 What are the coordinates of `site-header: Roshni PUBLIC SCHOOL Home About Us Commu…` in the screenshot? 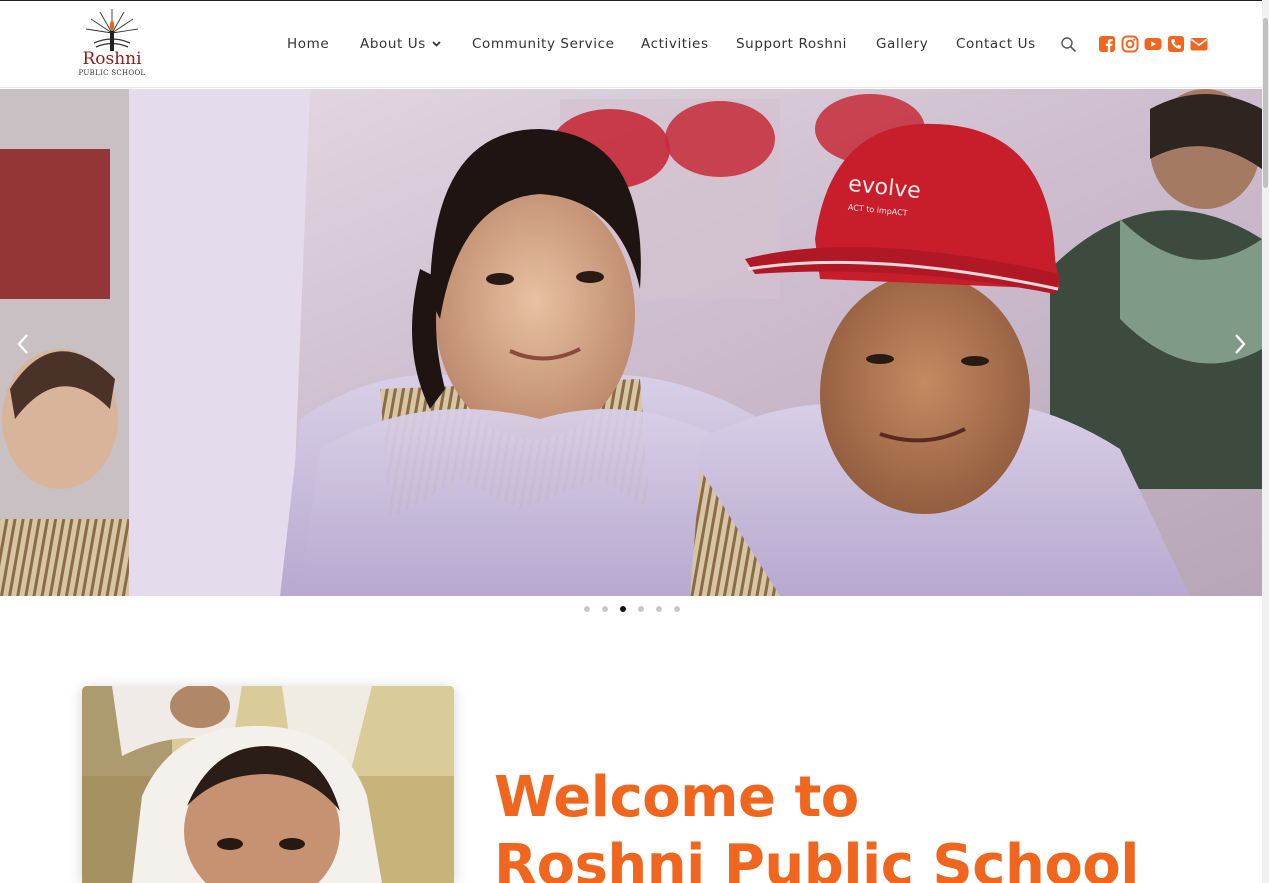 It's located at (631, 44).